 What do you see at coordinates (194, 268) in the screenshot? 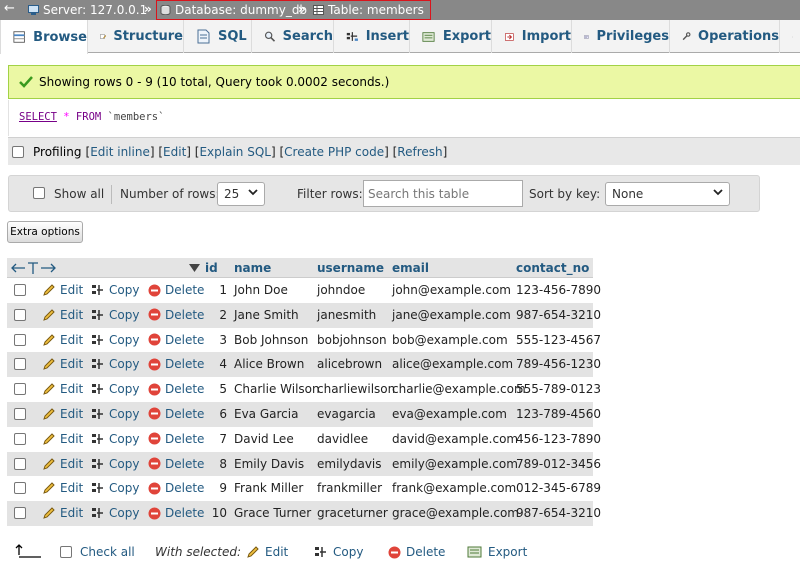
I see `sort-triangle-icon` at bounding box center [194, 268].